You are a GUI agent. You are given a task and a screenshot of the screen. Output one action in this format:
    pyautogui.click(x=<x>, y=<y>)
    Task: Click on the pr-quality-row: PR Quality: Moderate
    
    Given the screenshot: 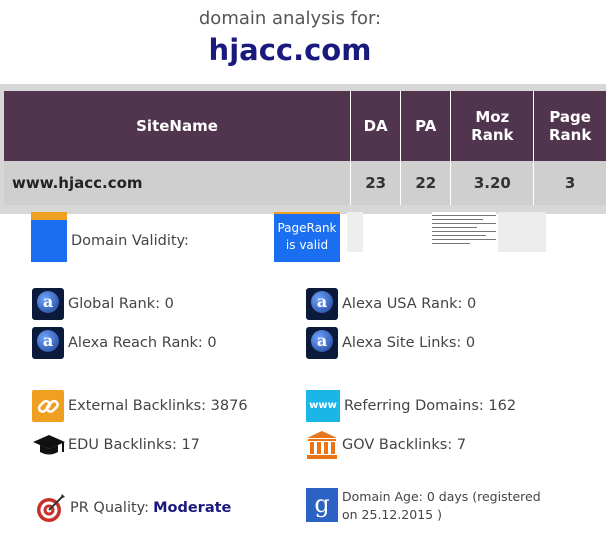 What is the action you would take?
    pyautogui.click(x=132, y=508)
    